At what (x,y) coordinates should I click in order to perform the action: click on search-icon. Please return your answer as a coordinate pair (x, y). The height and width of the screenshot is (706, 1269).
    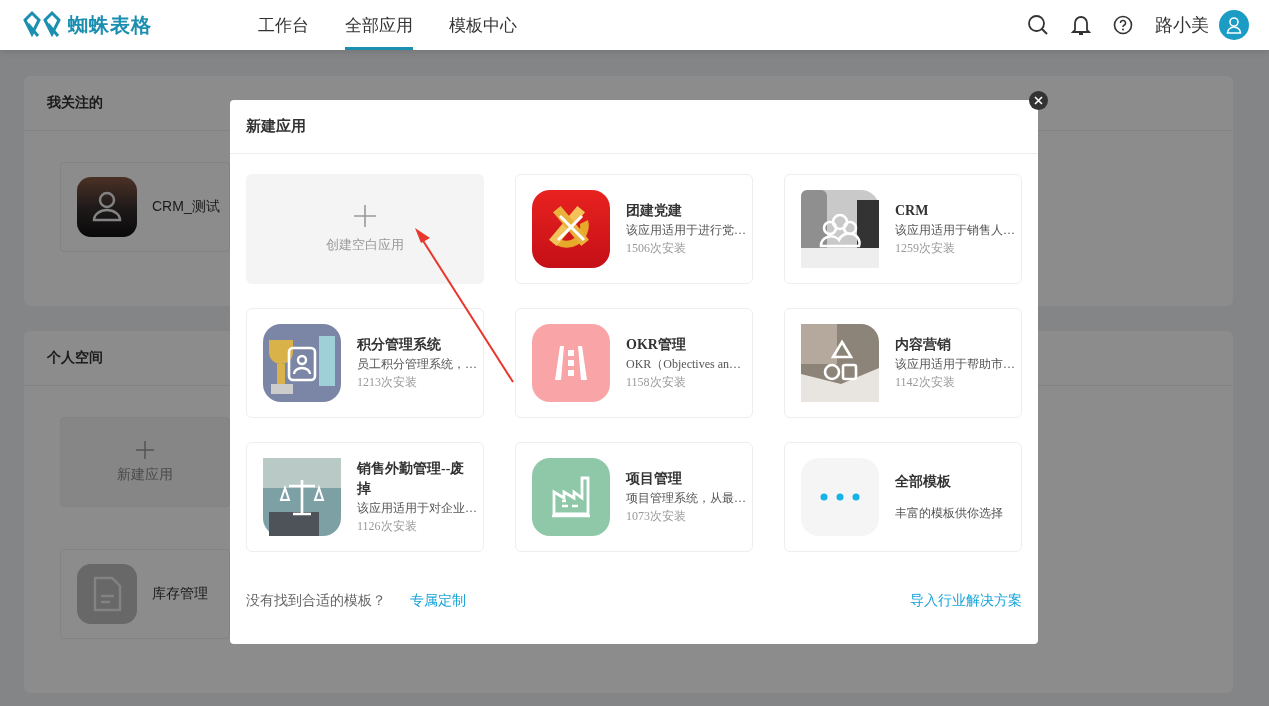
    Looking at the image, I should click on (1038, 25).